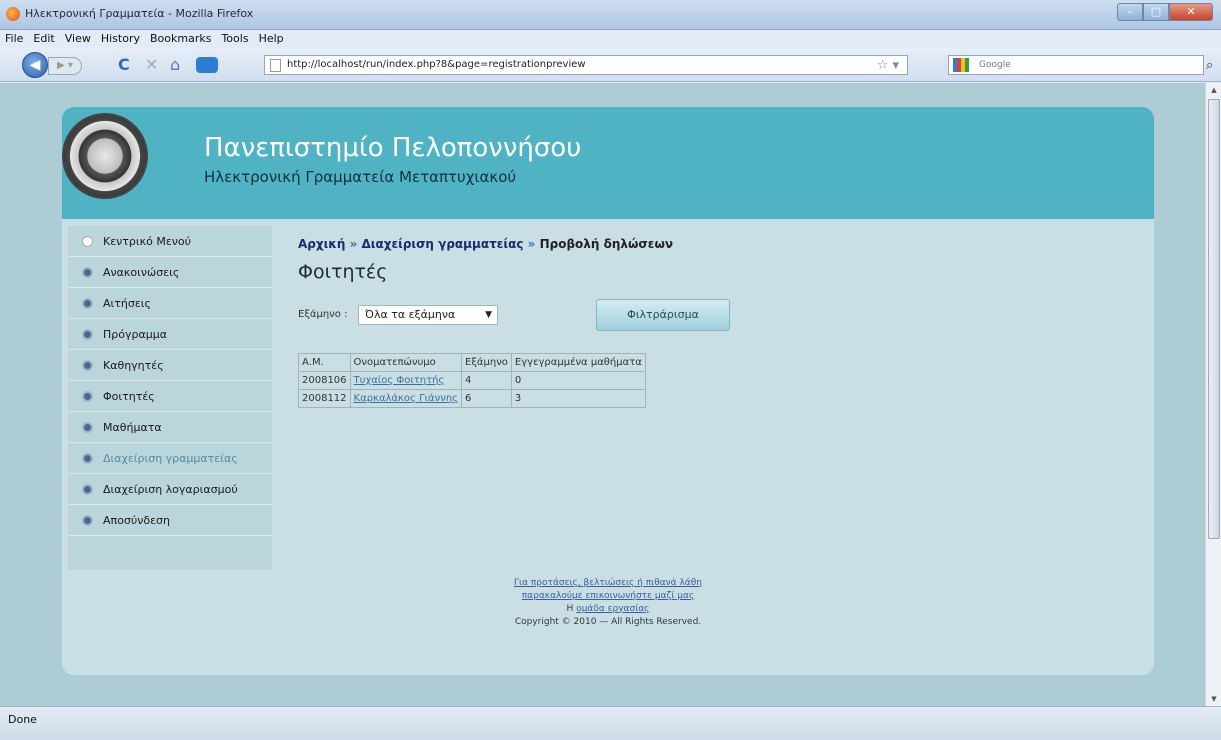  What do you see at coordinates (570, 609) in the screenshot?
I see `footer-prefix: Η` at bounding box center [570, 609].